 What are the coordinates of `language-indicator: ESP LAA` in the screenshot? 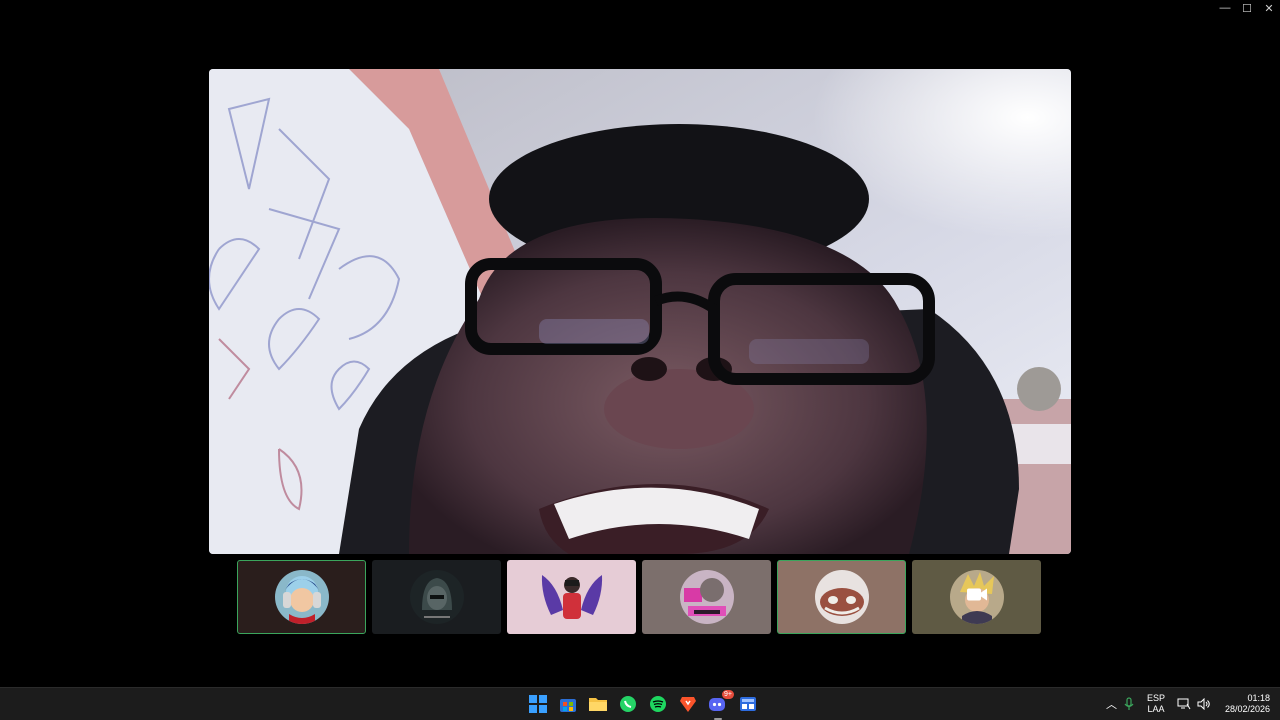 It's located at (1156, 704).